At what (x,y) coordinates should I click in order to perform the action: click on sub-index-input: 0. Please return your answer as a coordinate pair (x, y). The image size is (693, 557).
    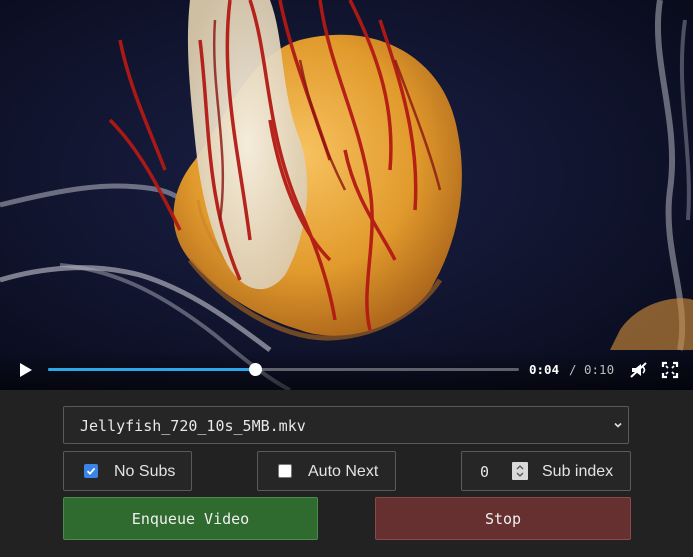
    Looking at the image, I should click on (498, 471).